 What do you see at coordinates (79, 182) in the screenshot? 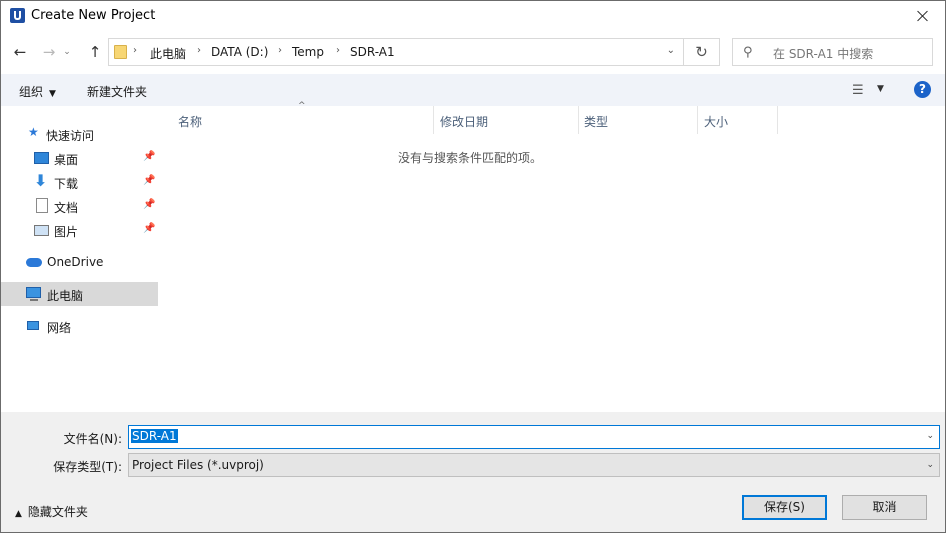
I see `nav-item-downloads: ⬇ 下载 📌` at bounding box center [79, 182].